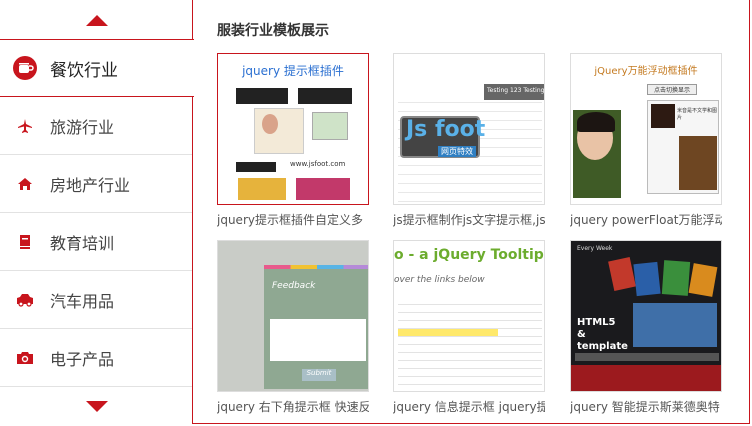 This screenshot has width=752, height=426. I want to click on scroll-up-arrow-icon, so click(97, 20).